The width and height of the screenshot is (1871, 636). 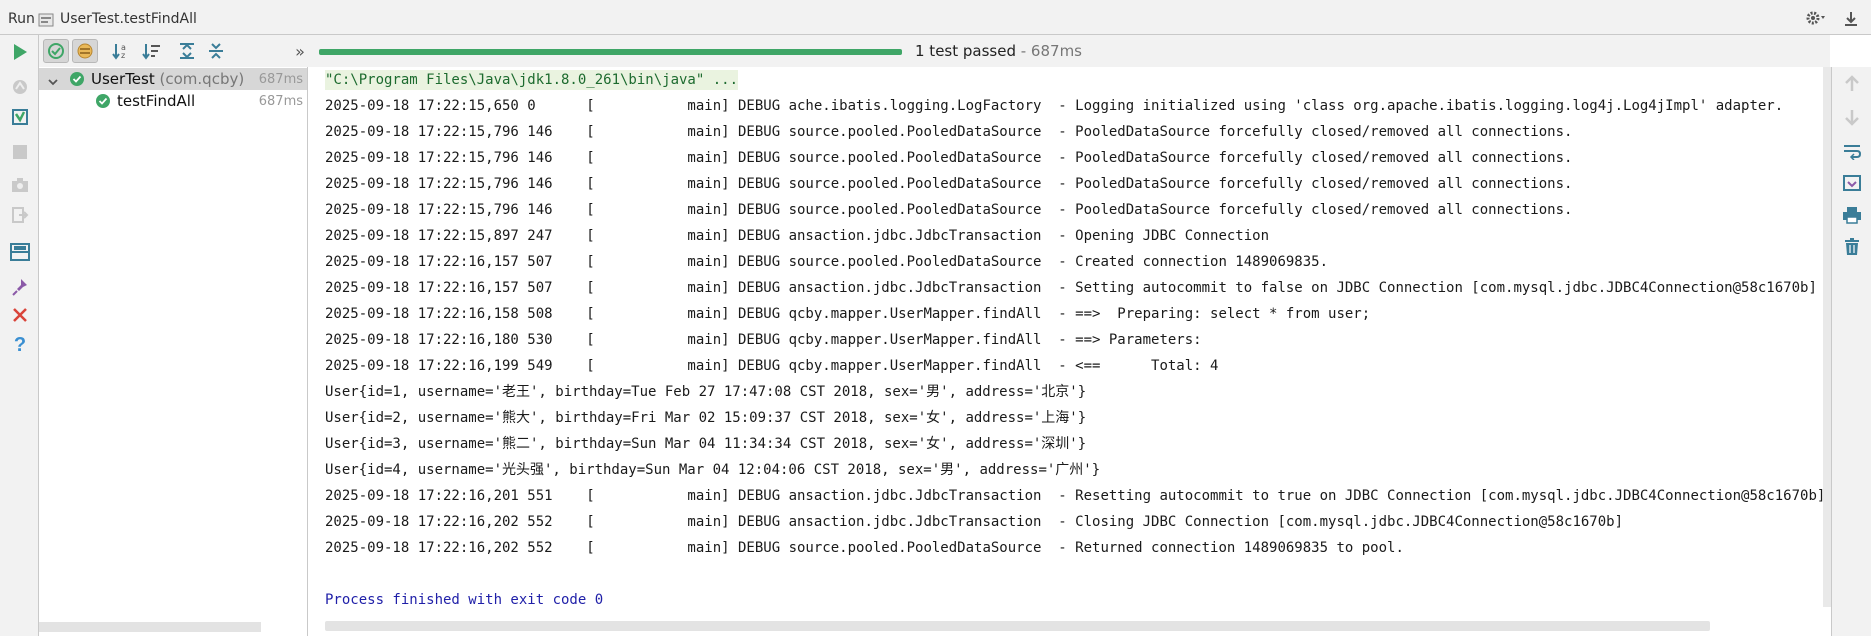 What do you see at coordinates (280, 79) in the screenshot?
I see `test-class-duration: 687ms` at bounding box center [280, 79].